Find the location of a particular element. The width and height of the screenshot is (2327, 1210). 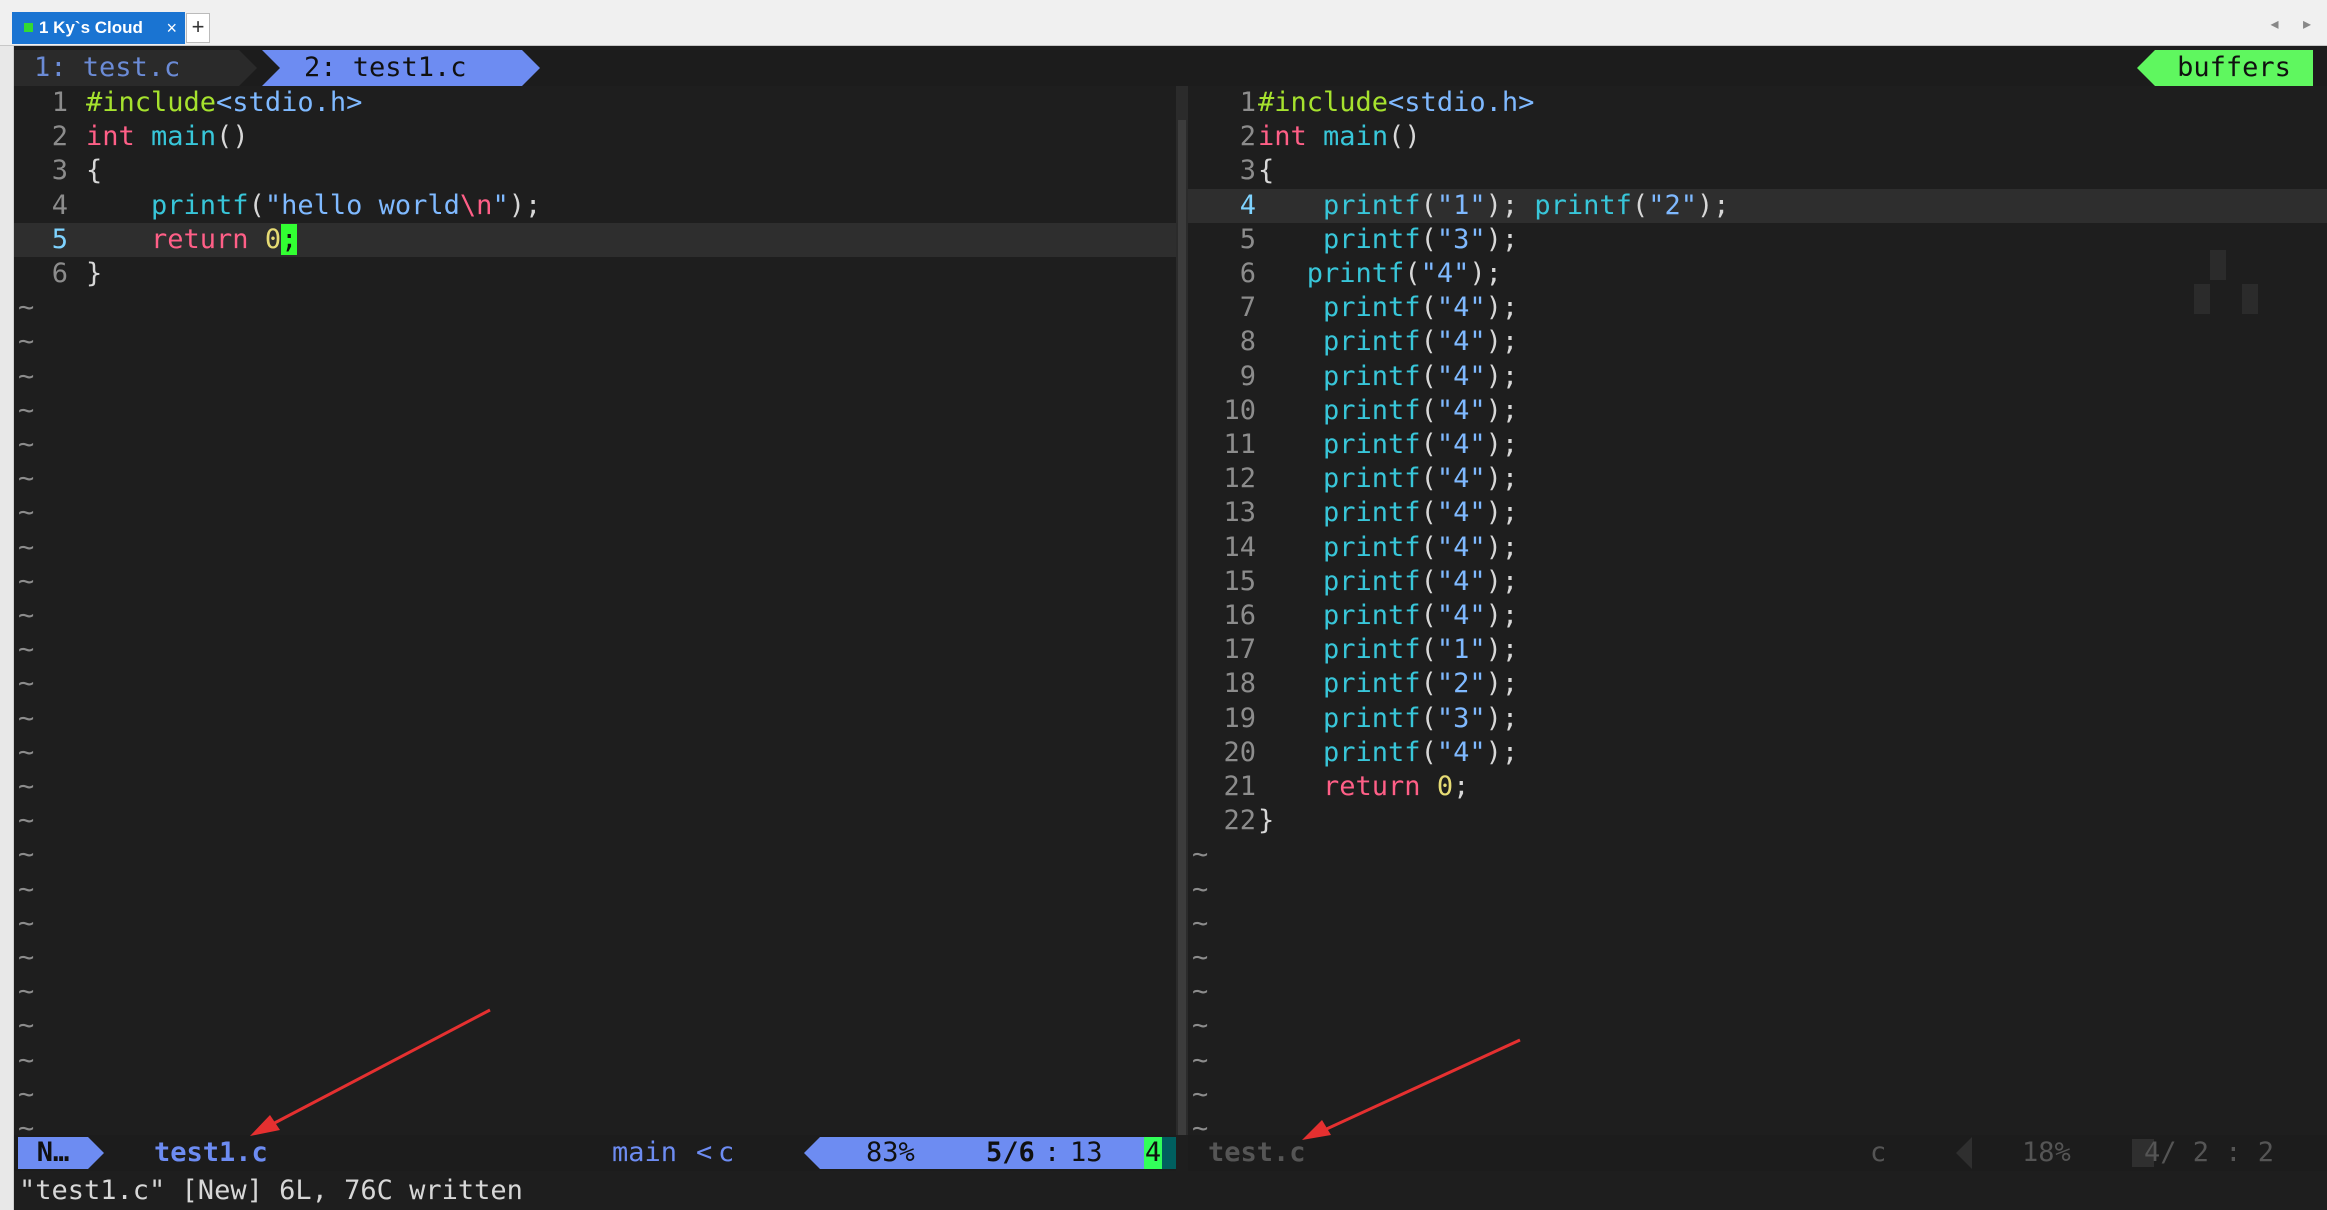

code-text: #include<stdio.h> is located at coordinates (1396, 103).